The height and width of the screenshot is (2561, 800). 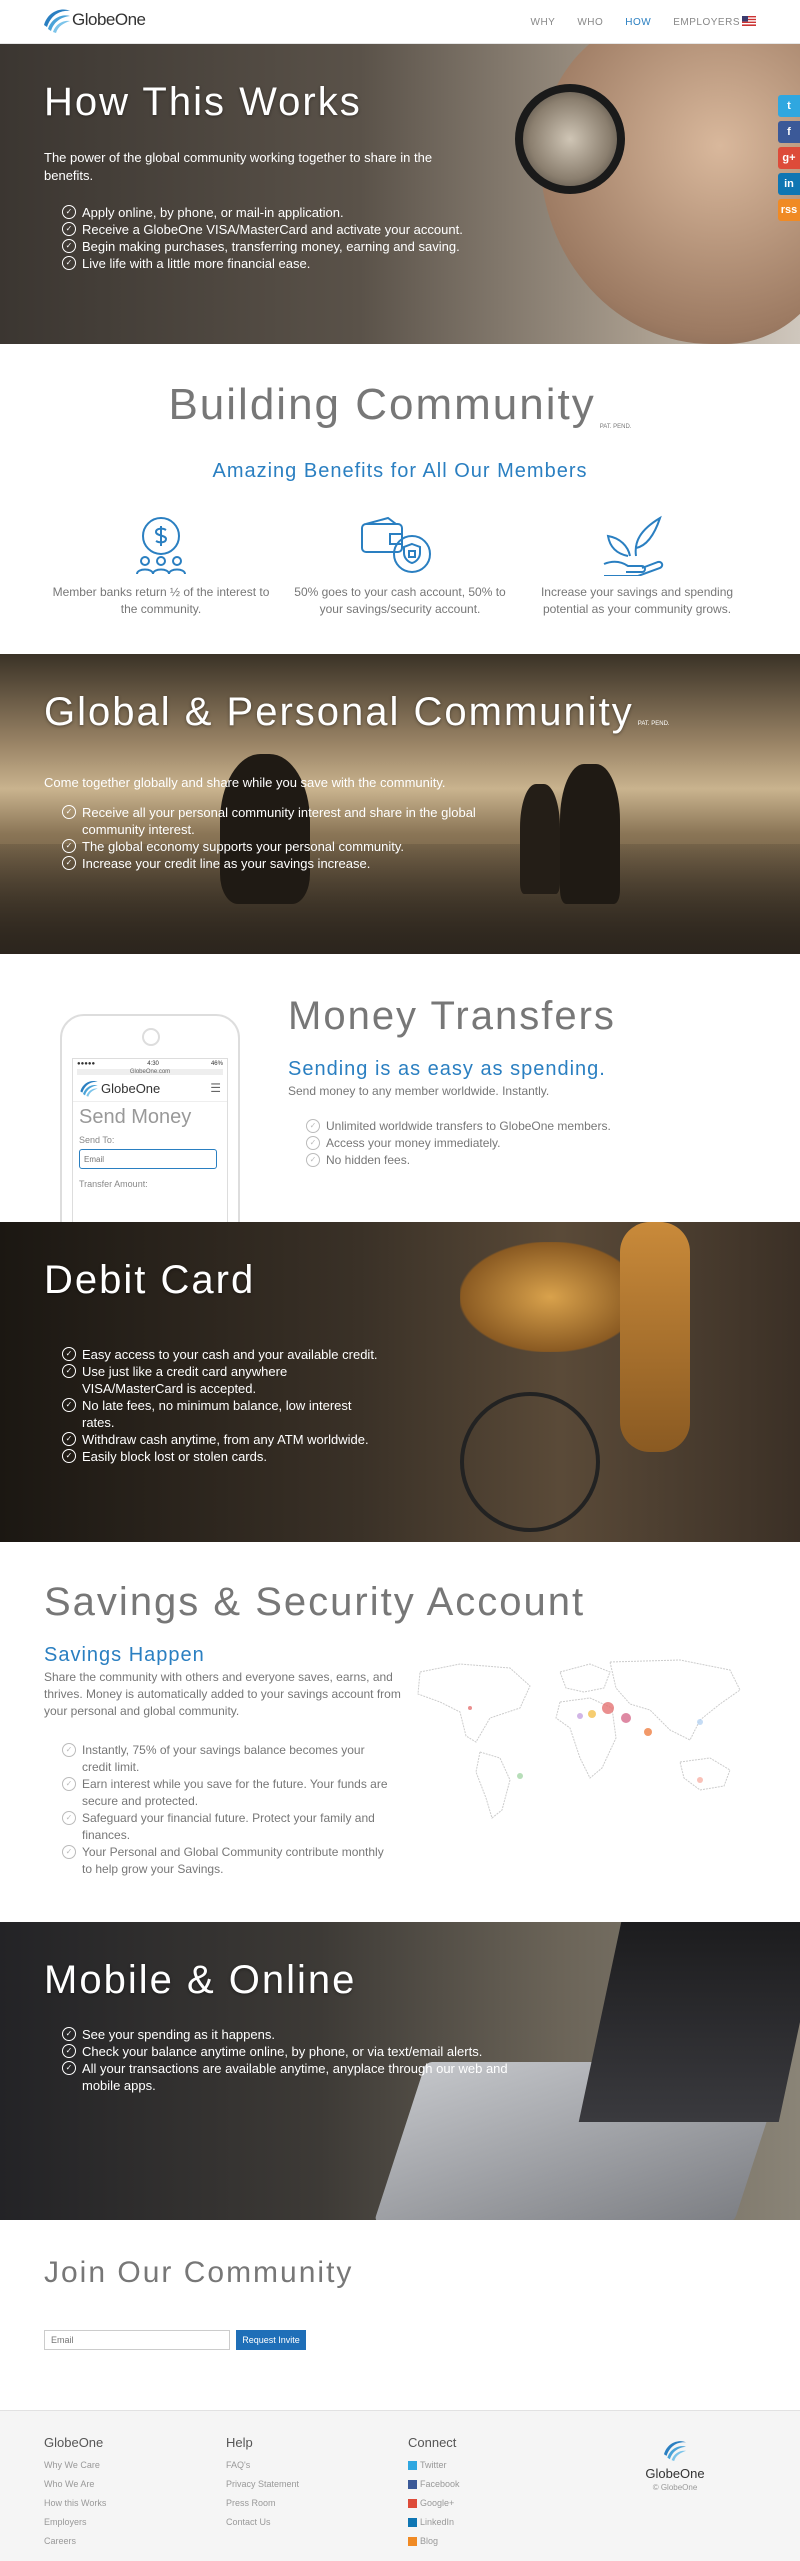 I want to click on list-item: No hidden fees., so click(x=486, y=1160).